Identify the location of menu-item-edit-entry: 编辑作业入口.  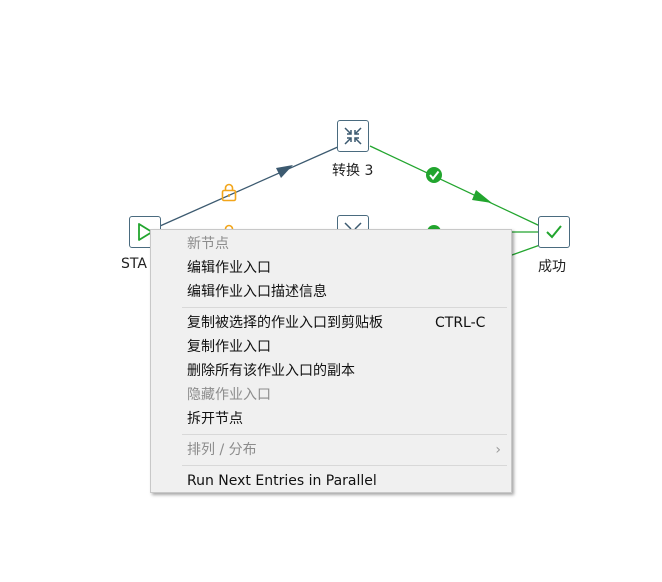
(344, 268).